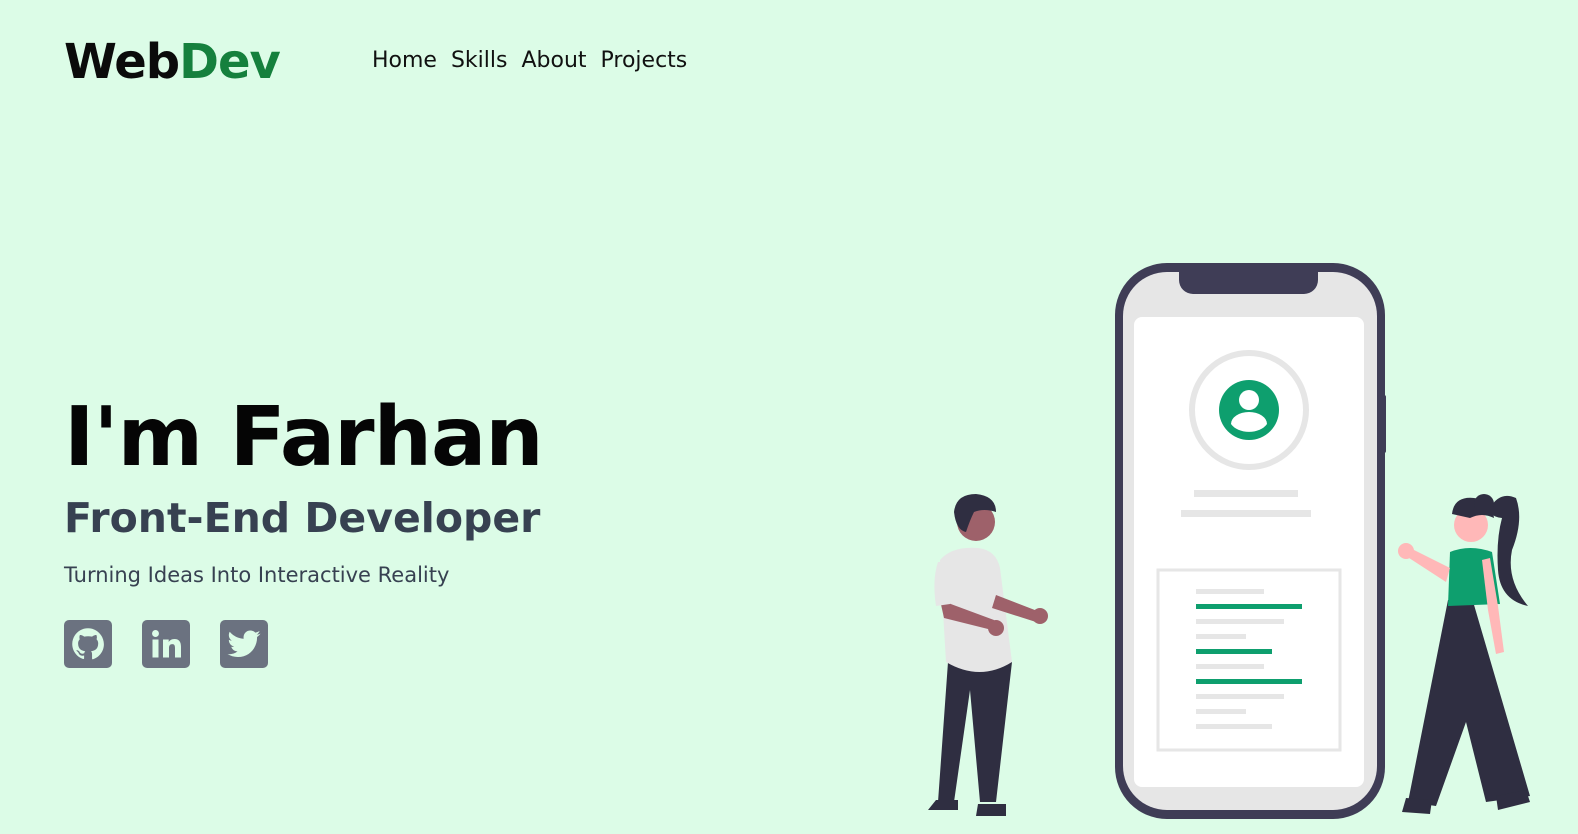  Describe the element at coordinates (302, 518) in the screenshot. I see `hero-subtitle: Front-End Developer` at that location.